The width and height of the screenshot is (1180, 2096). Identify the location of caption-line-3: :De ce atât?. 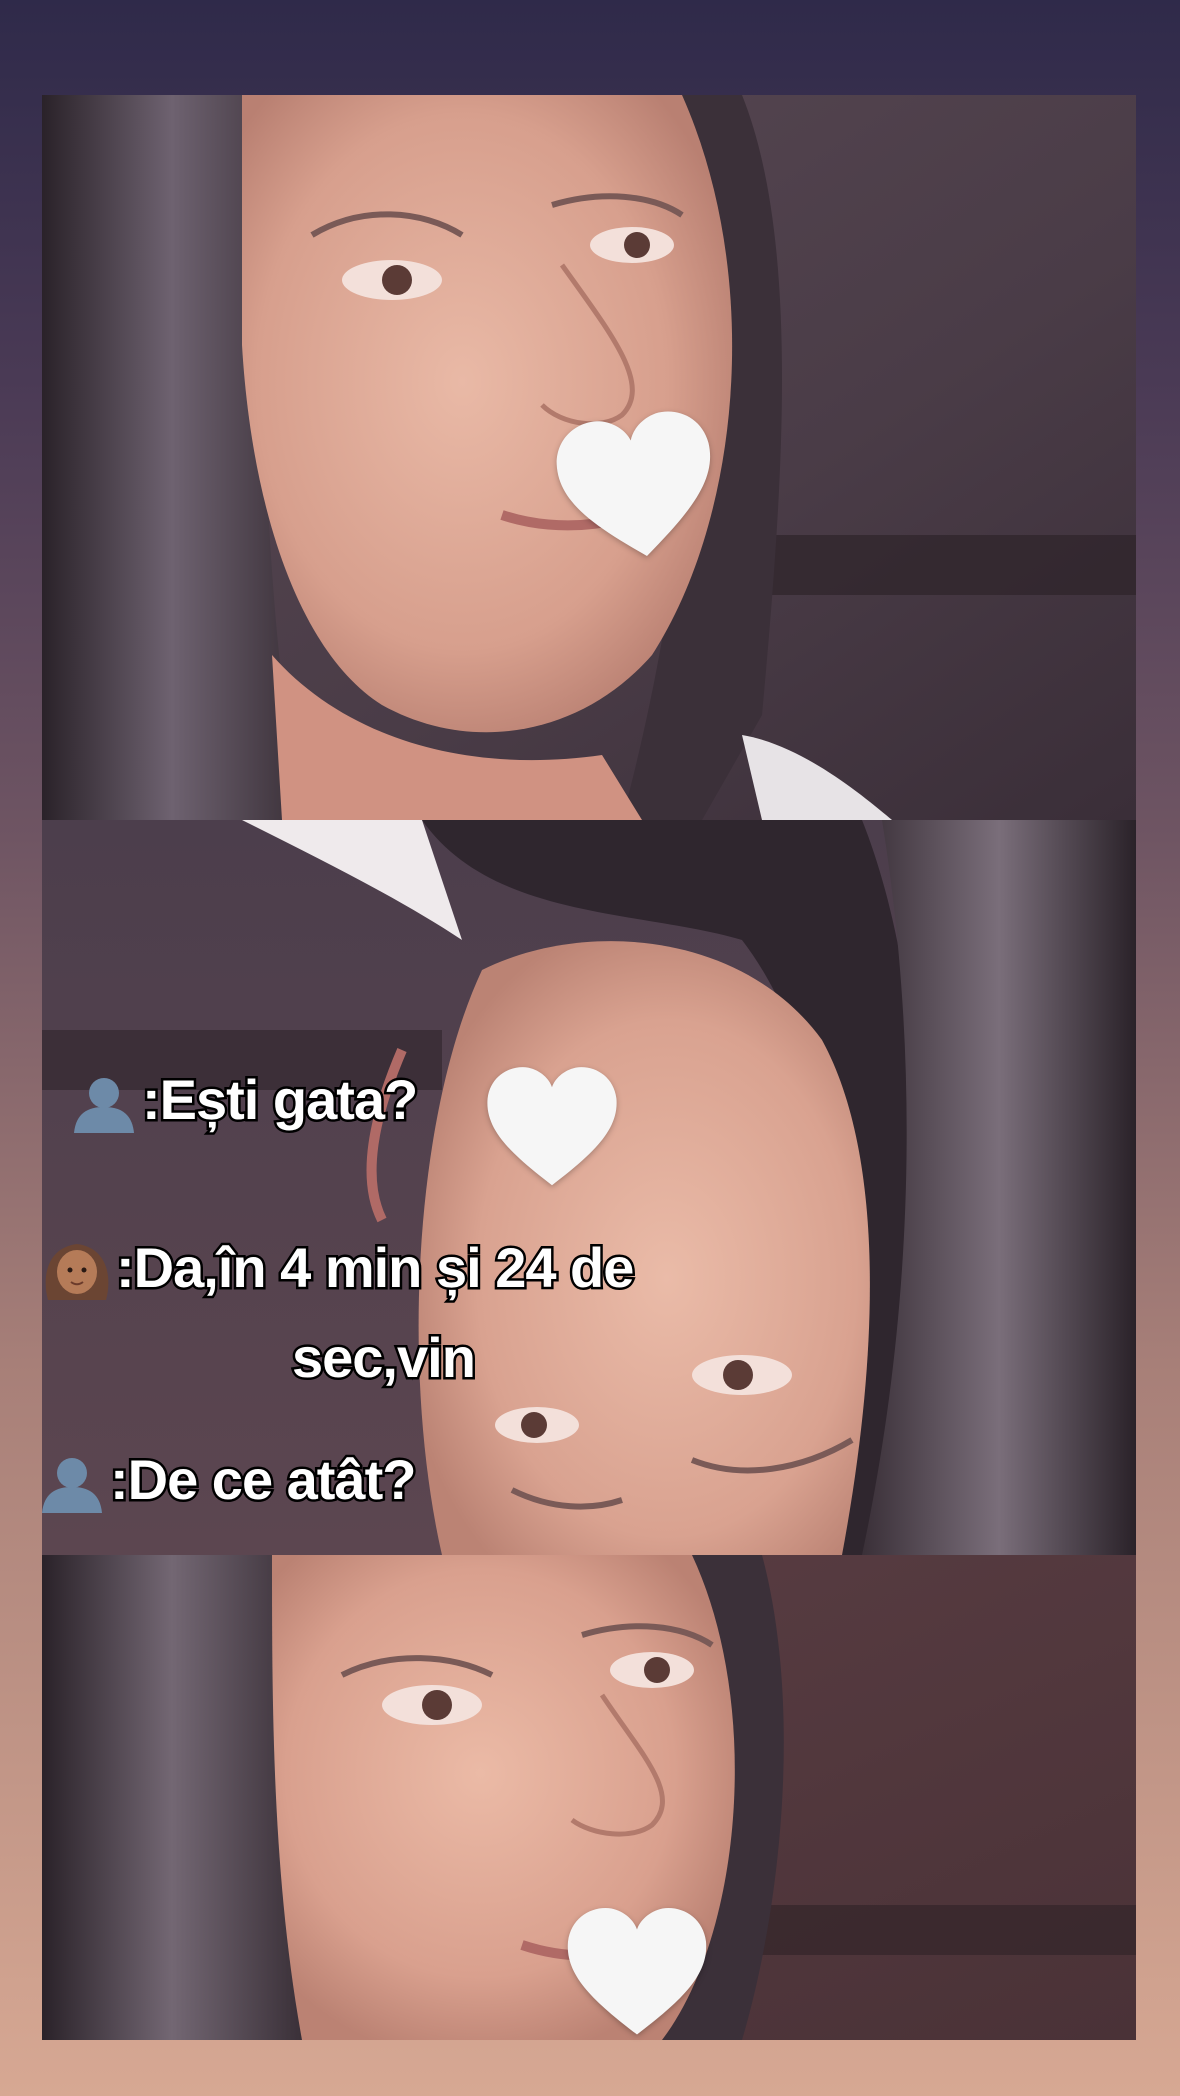
(227, 1482).